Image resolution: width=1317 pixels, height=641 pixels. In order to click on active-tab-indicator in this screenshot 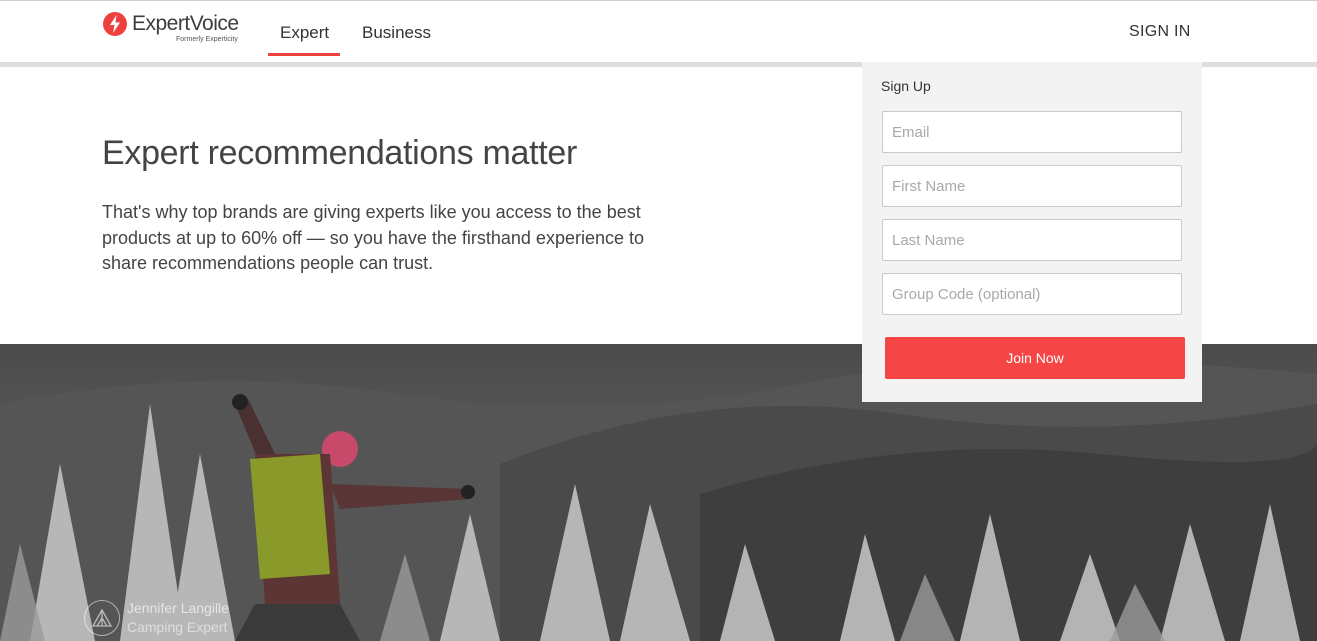, I will do `click(304, 54)`.